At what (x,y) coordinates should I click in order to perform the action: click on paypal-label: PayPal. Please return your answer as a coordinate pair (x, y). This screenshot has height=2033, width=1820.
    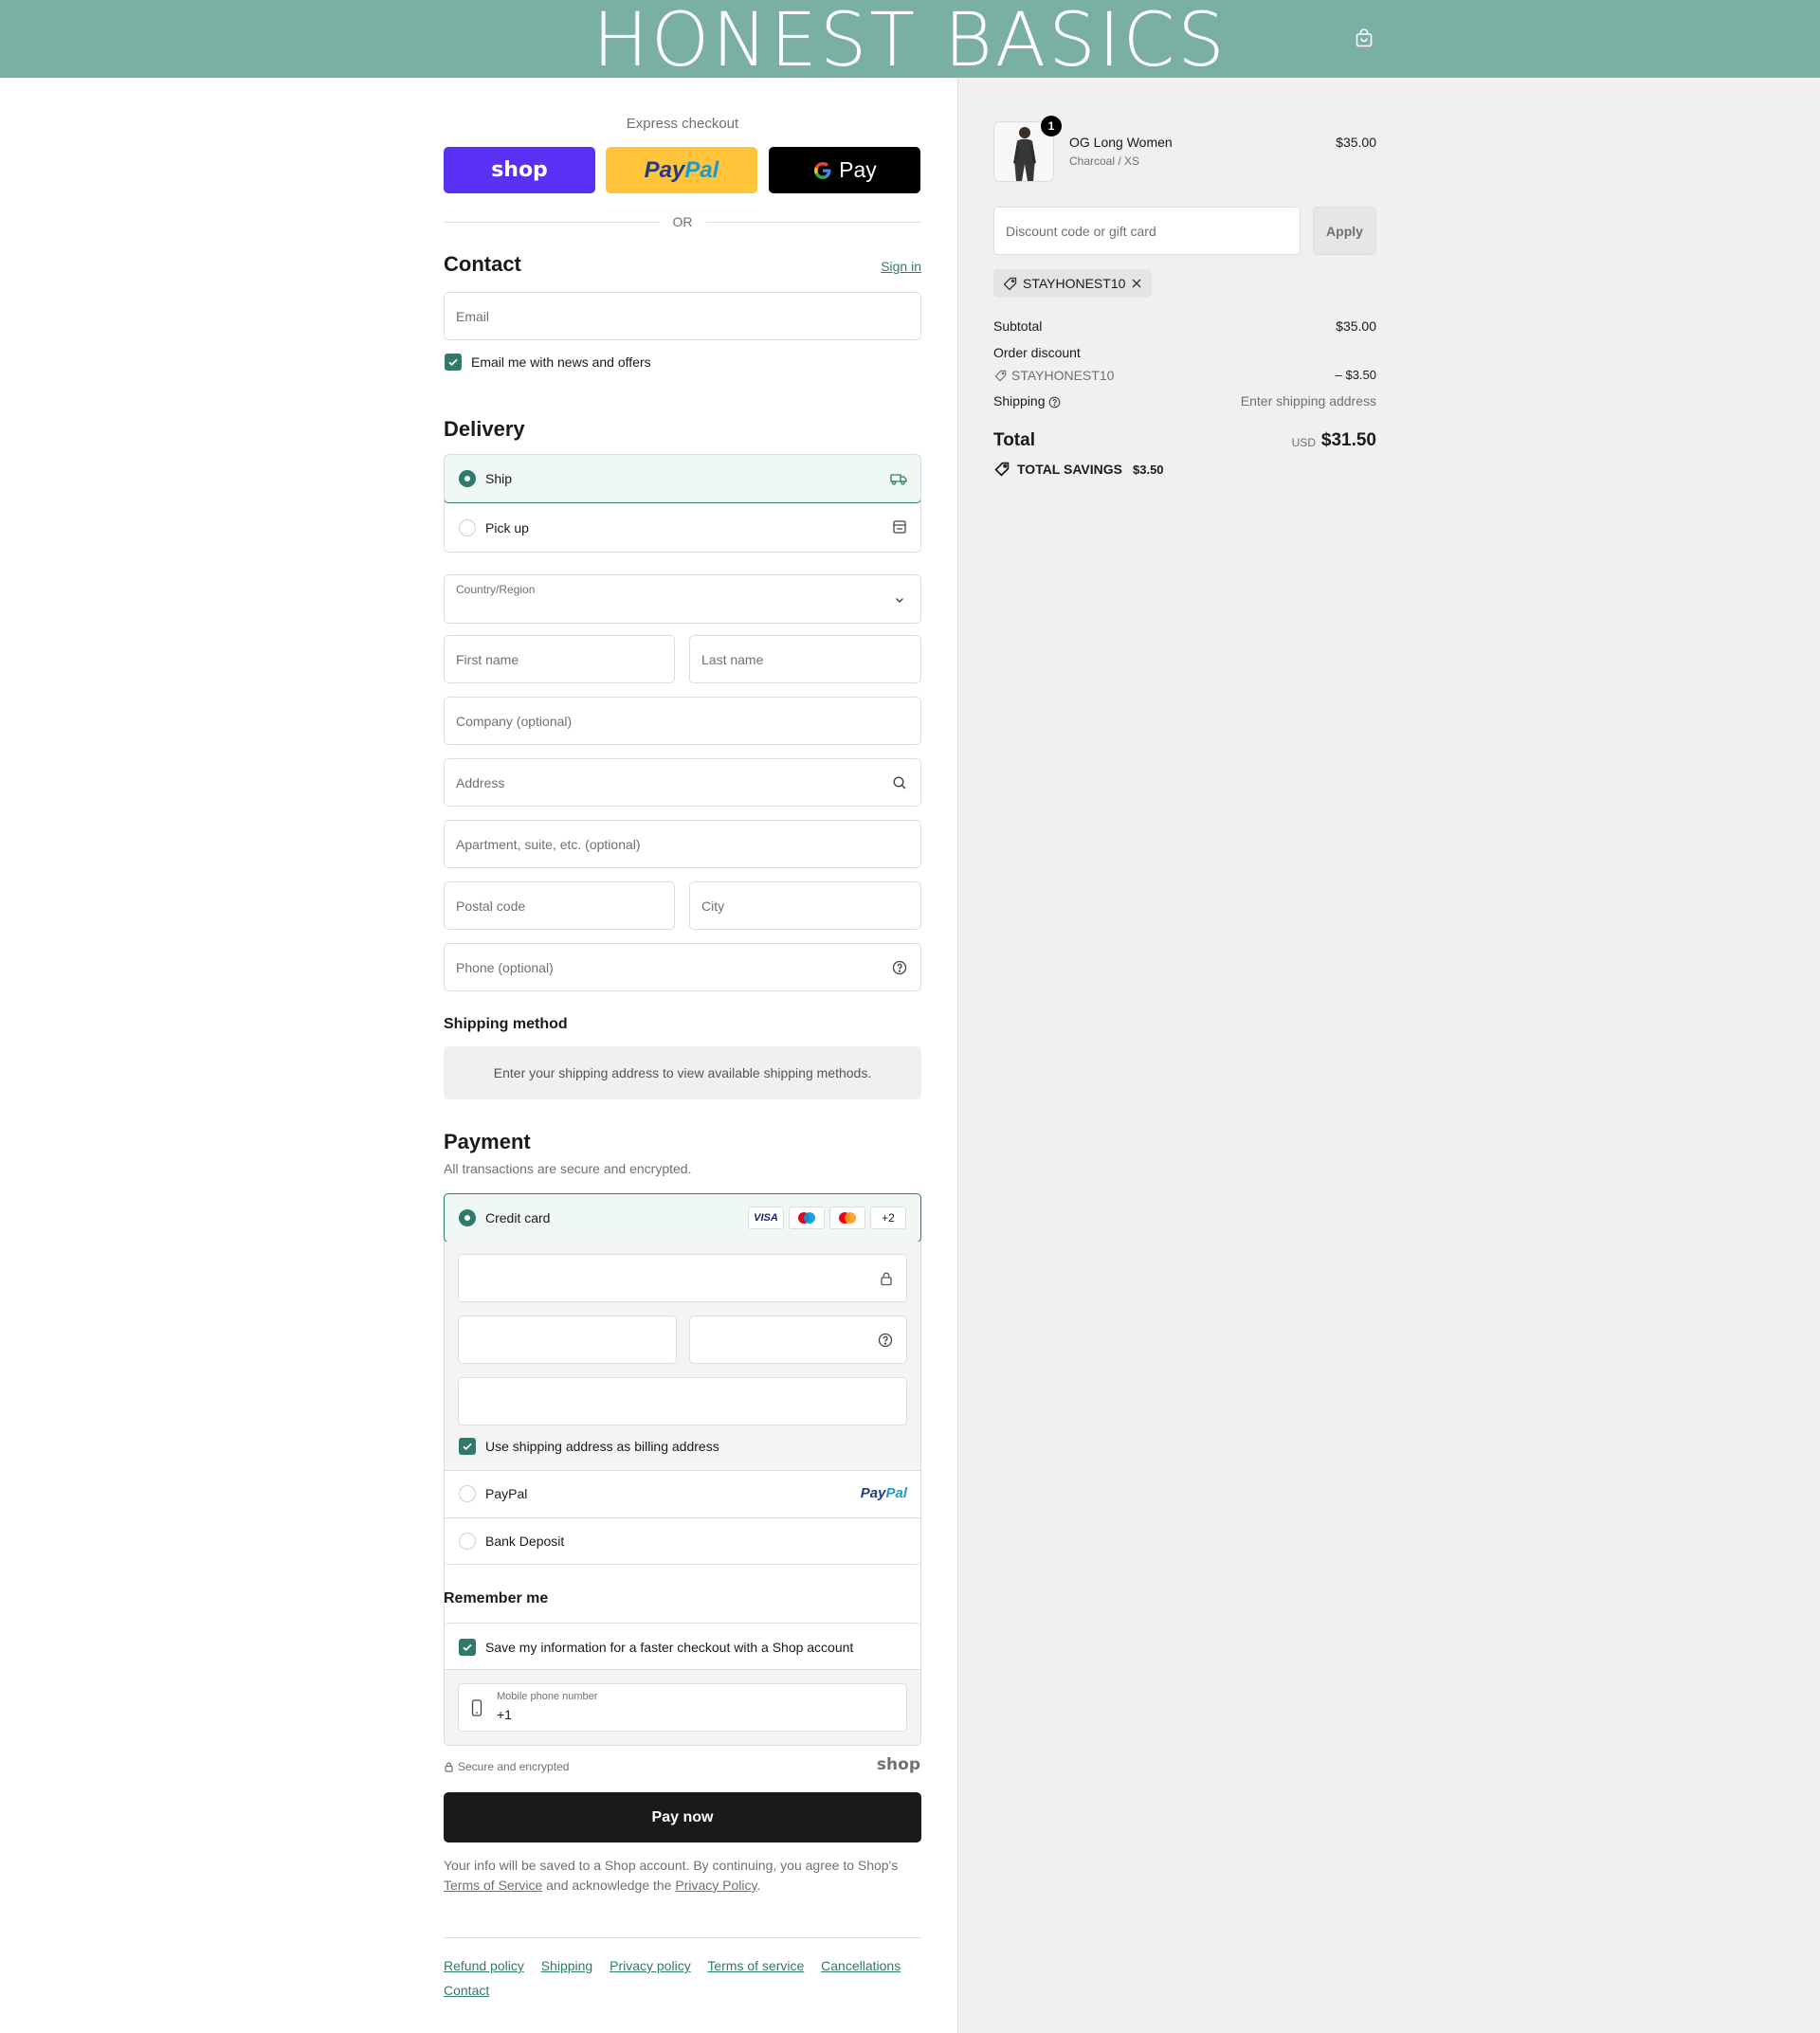
    Looking at the image, I should click on (506, 1493).